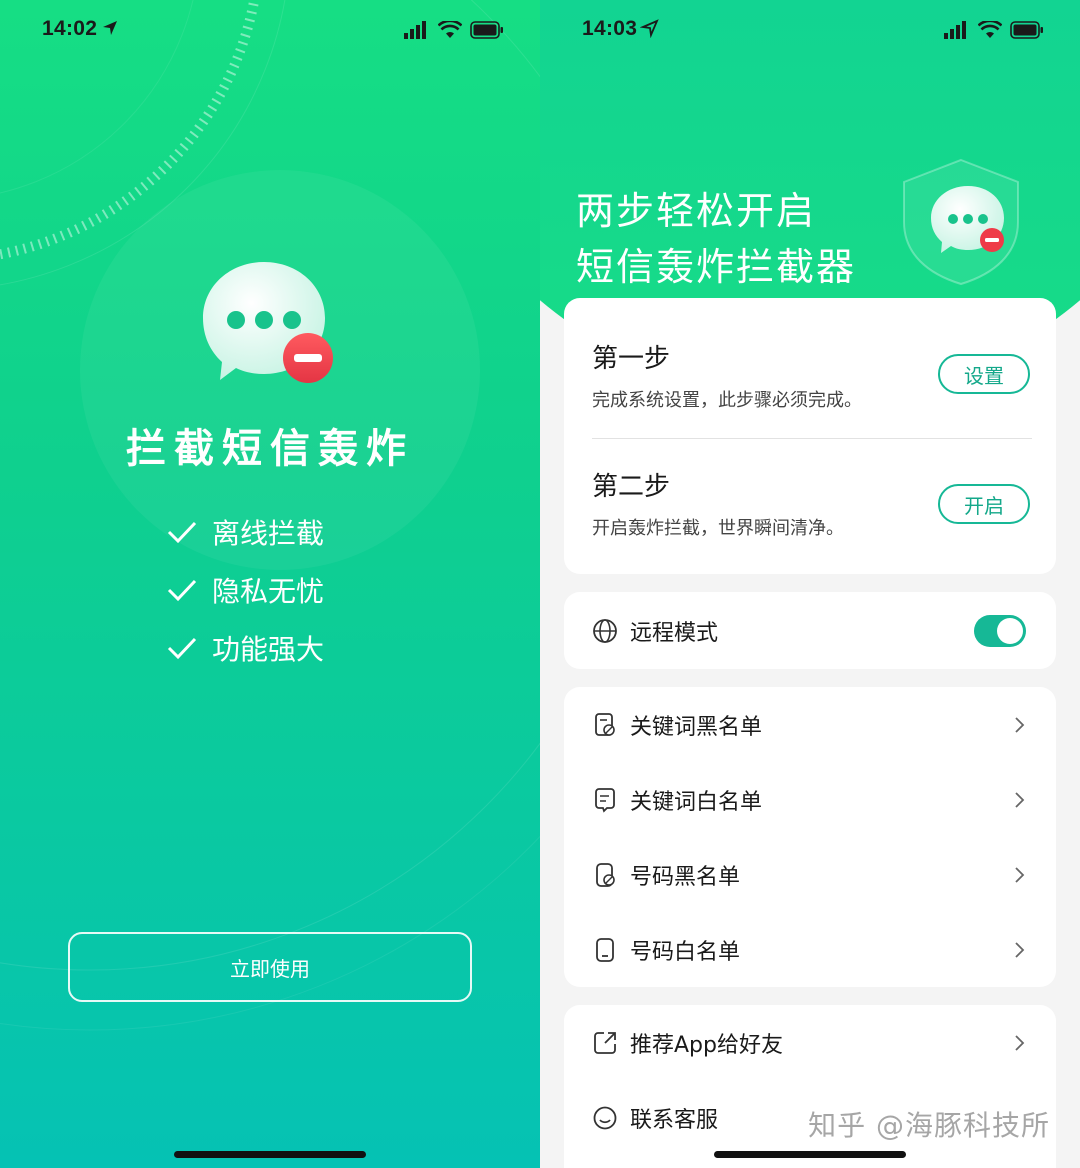  Describe the element at coordinates (674, 1120) in the screenshot. I see `list-item-label: 联系客服` at that location.